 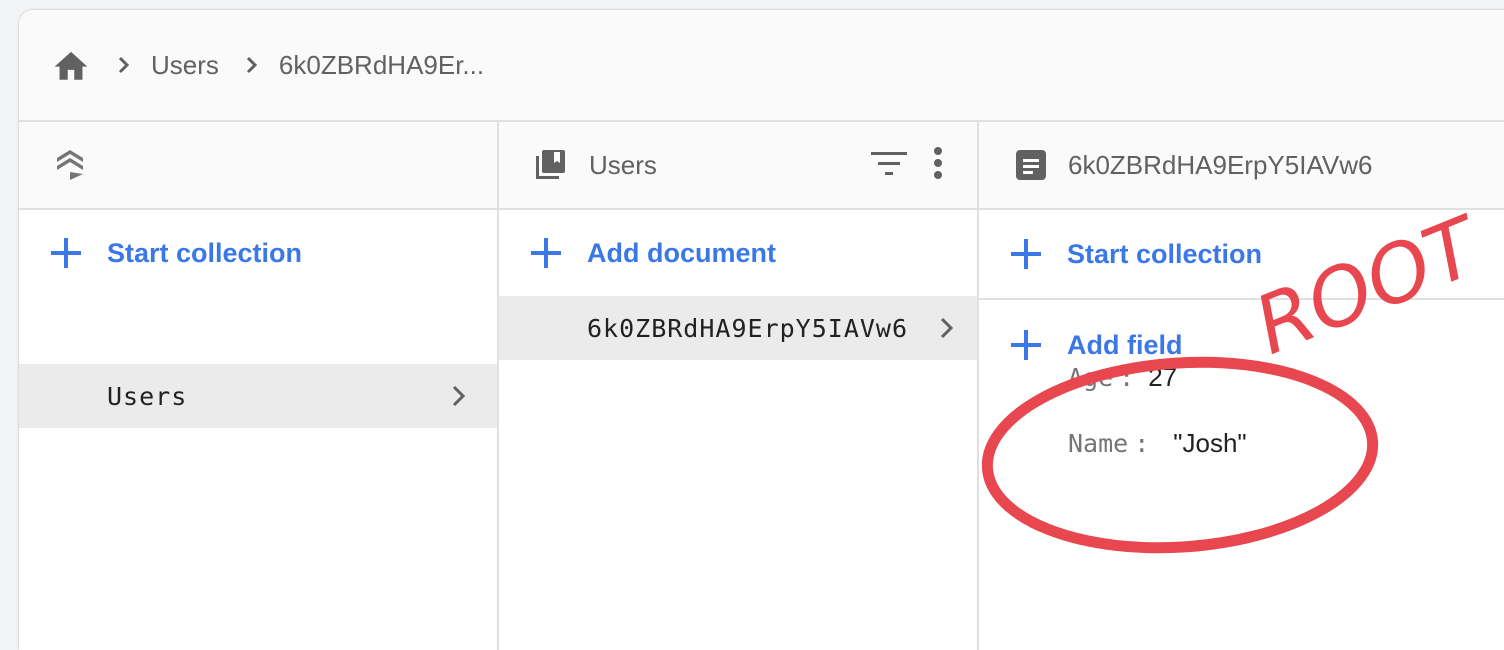 I want to click on document-column-header: 6k0ZBRdHA9ErpY5IAVw6, so click(x=1241, y=166).